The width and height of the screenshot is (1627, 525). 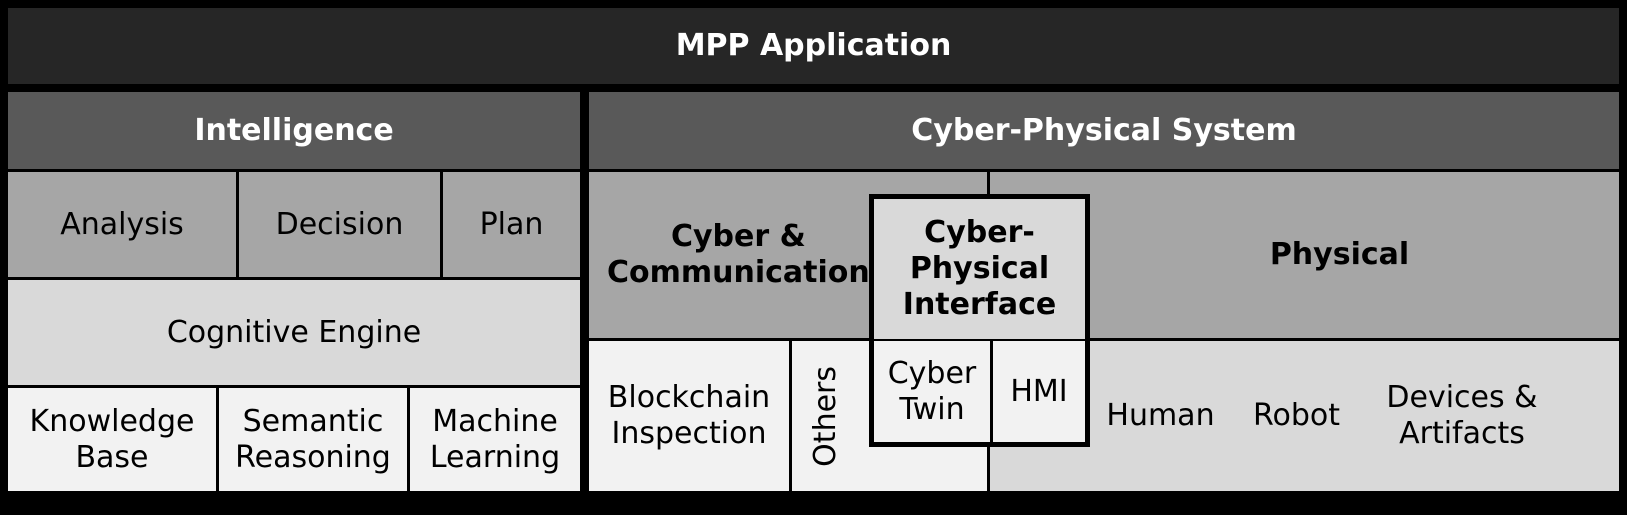 I want to click on cyber-physical-interface-box: Cyber- Physical Interface, so click(x=979, y=269).